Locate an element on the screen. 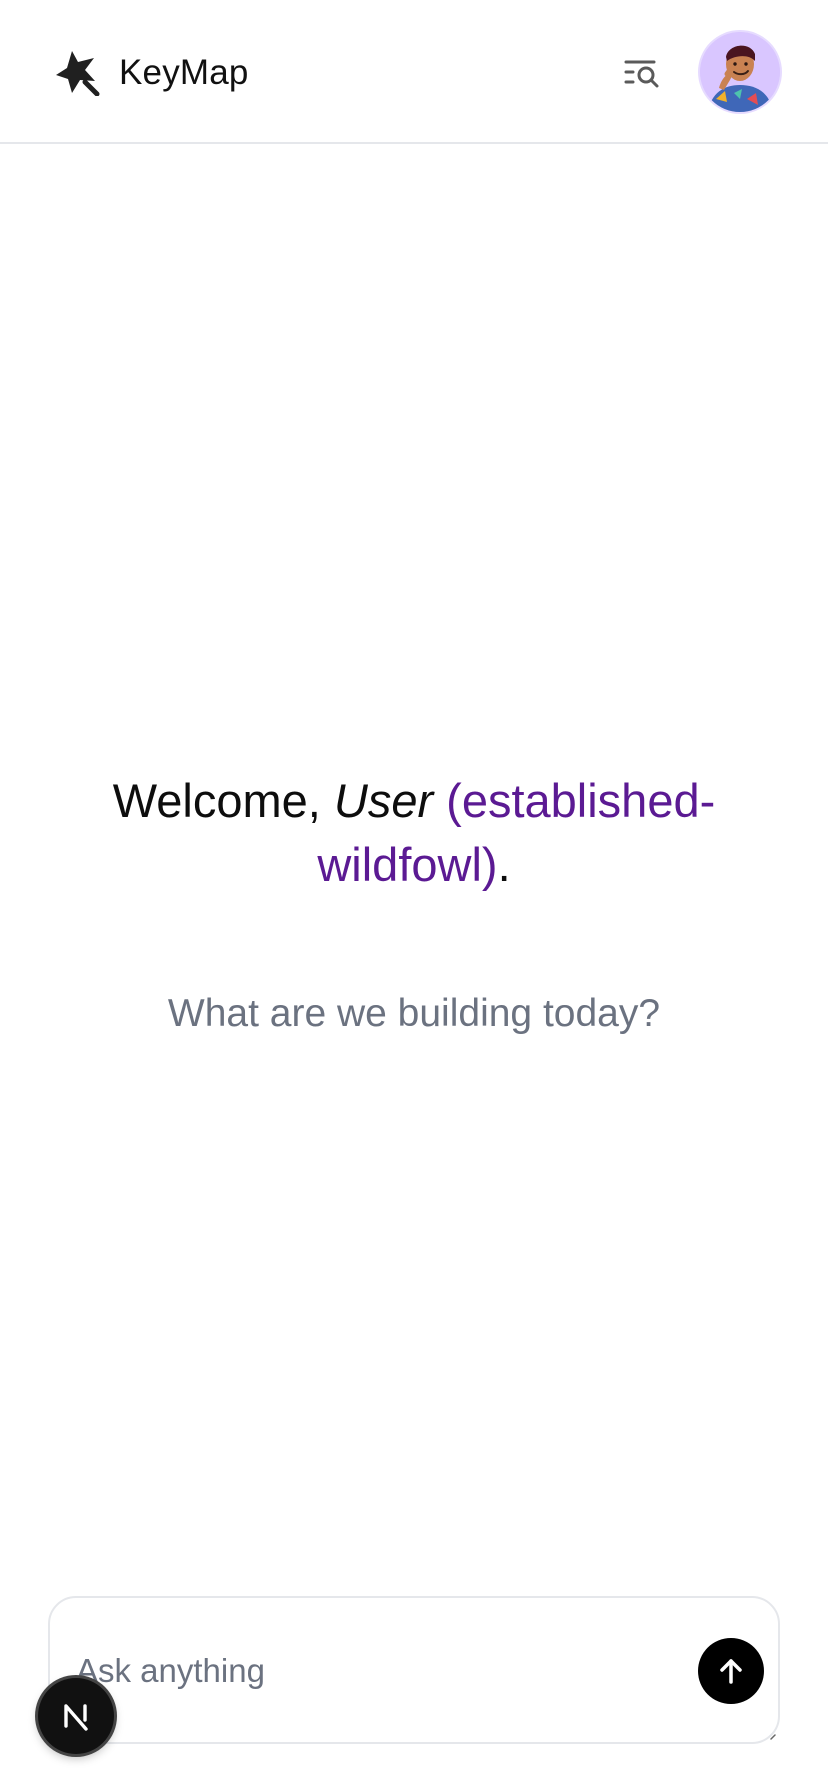  chat-composer is located at coordinates (414, 1670).